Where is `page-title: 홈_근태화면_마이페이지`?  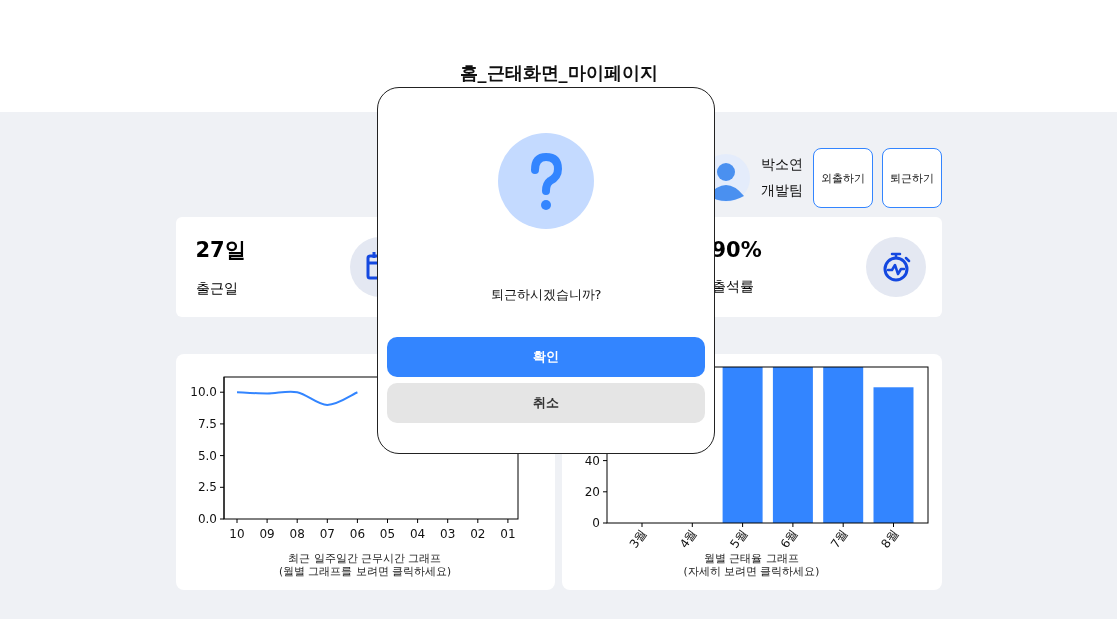
page-title: 홈_근태화면_마이페이지 is located at coordinates (558, 73).